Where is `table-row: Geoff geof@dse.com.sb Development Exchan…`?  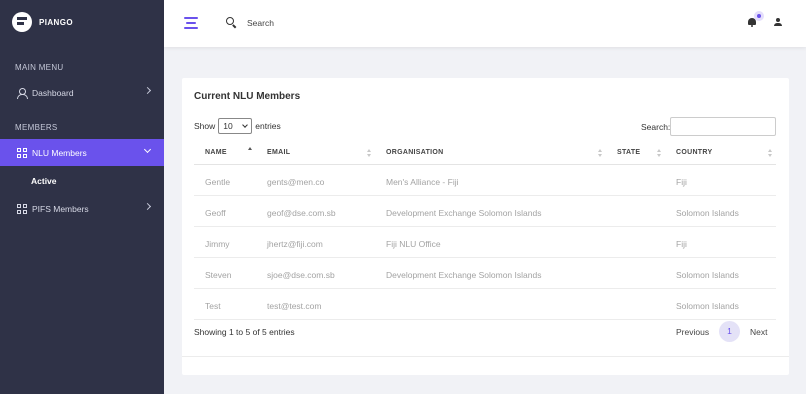
table-row: Geoff geof@dse.com.sb Development Exchan… is located at coordinates (485, 211).